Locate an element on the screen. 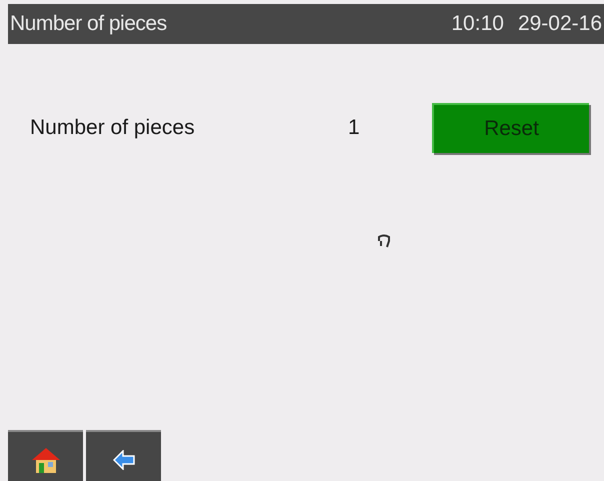 Image resolution: width=604 pixels, height=481 pixels. back-button is located at coordinates (123, 455).